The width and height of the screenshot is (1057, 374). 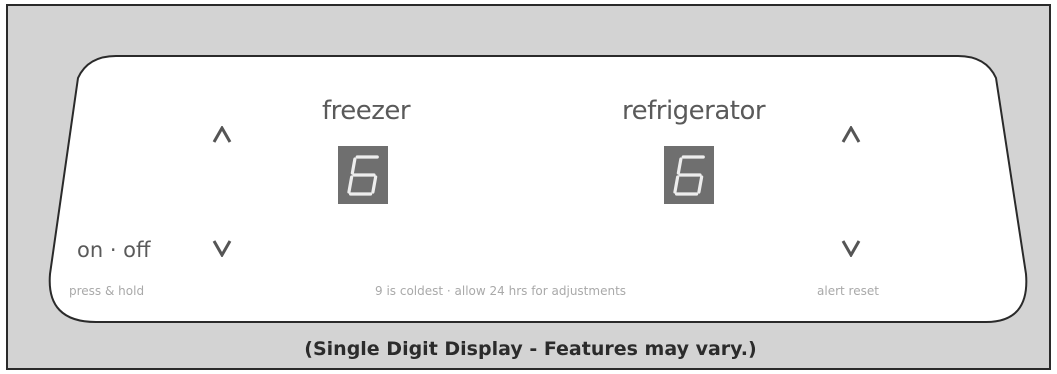 I want to click on refrigerator-up-button, so click(x=851, y=135).